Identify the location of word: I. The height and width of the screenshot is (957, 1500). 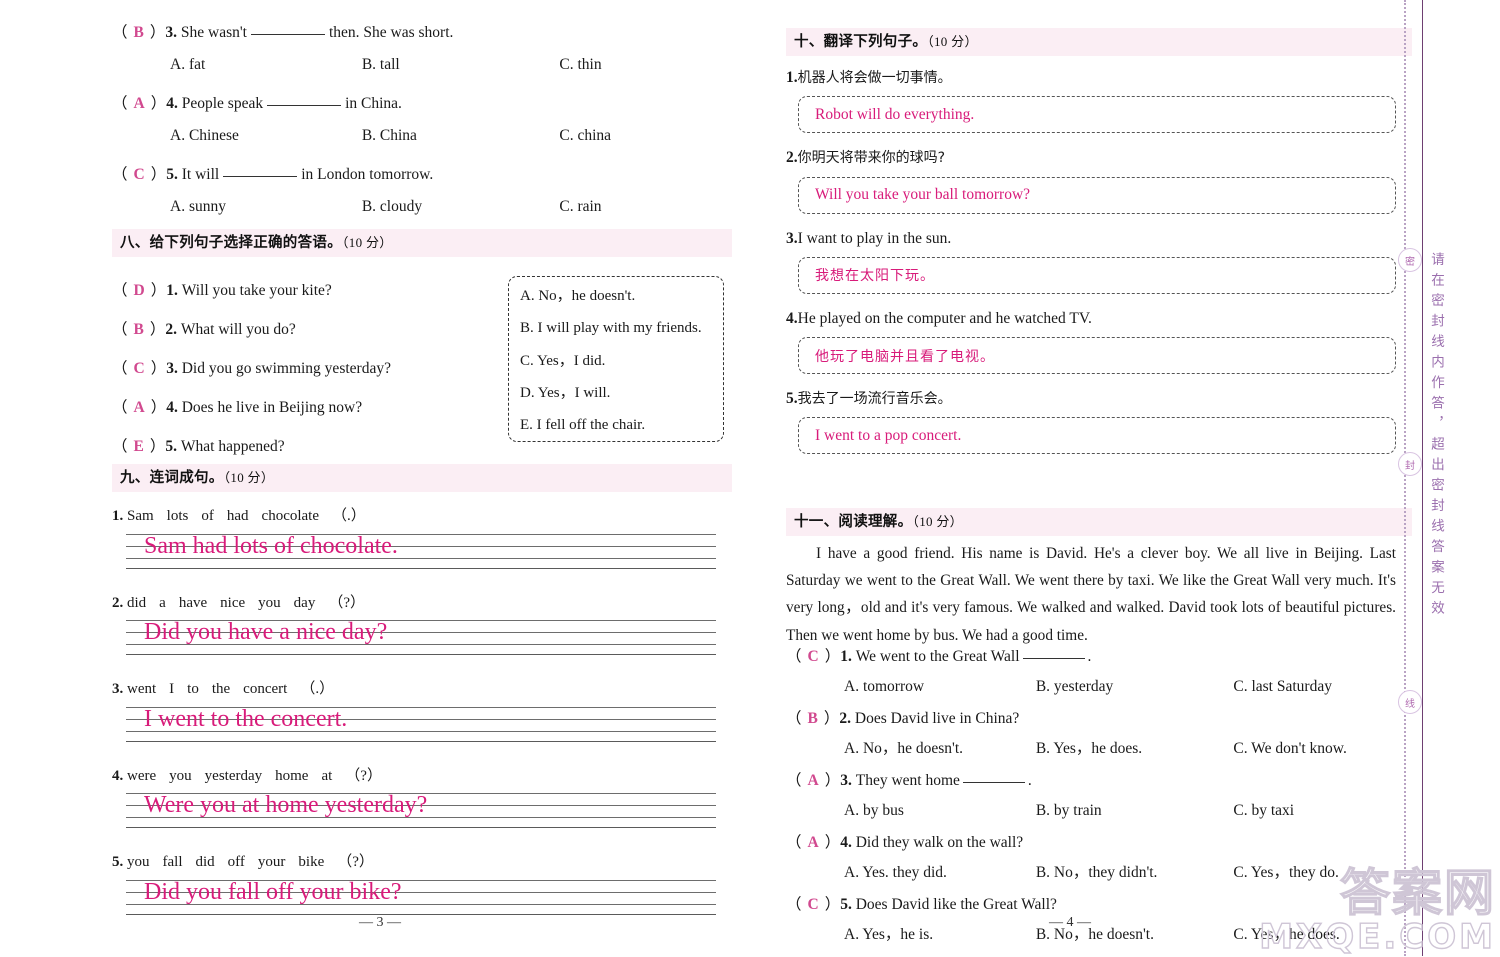
(172, 689).